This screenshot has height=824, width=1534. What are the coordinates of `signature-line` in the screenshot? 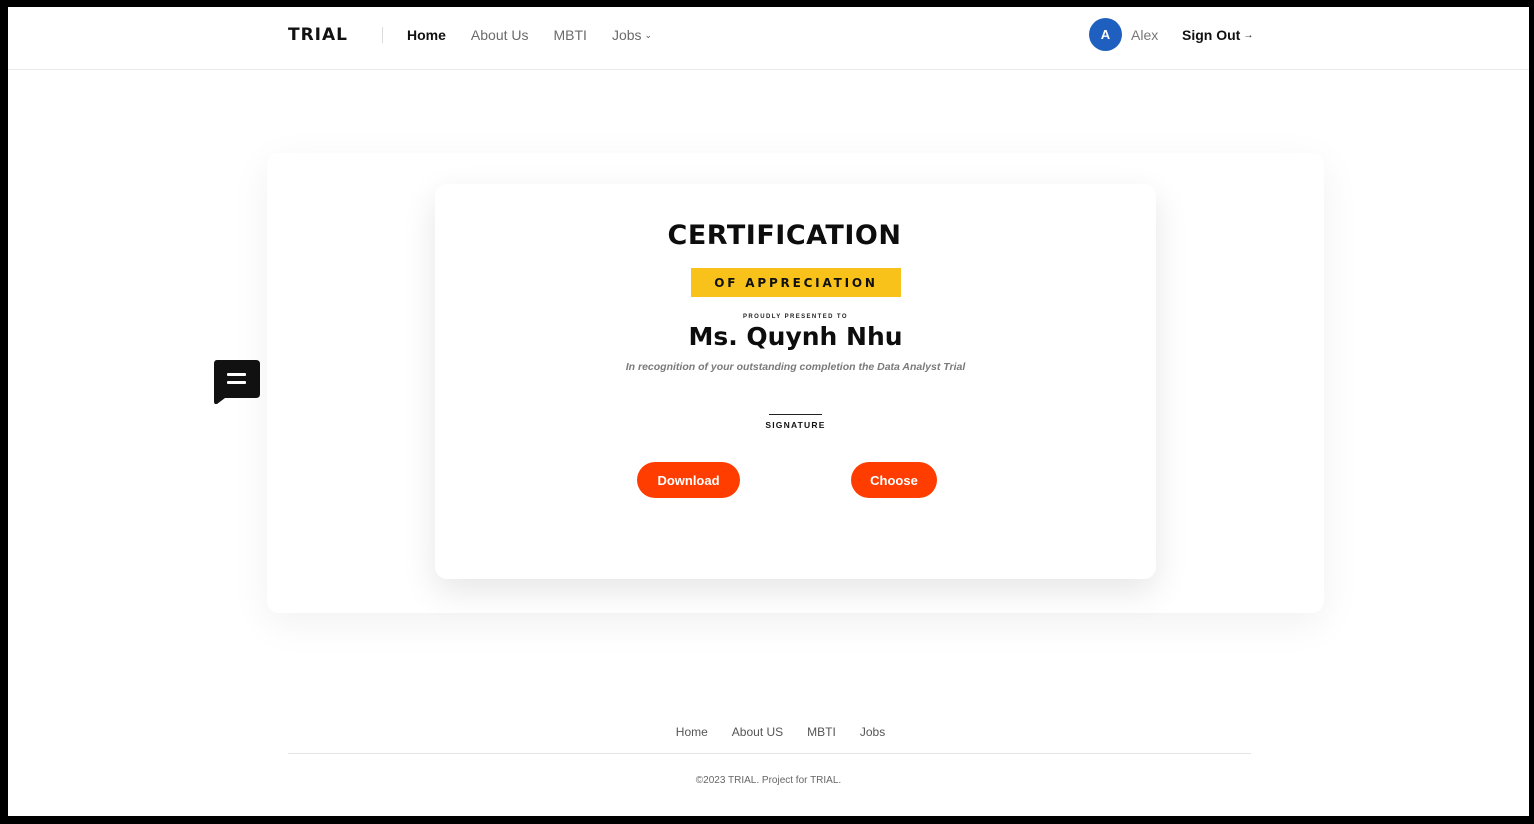 It's located at (795, 414).